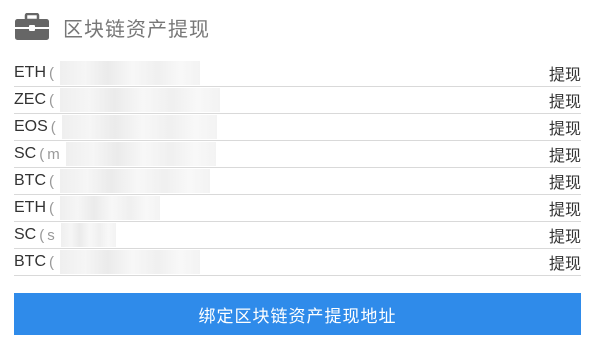 The height and width of the screenshot is (349, 600). Describe the element at coordinates (53, 154) in the screenshot. I see `address-prefix: m` at that location.